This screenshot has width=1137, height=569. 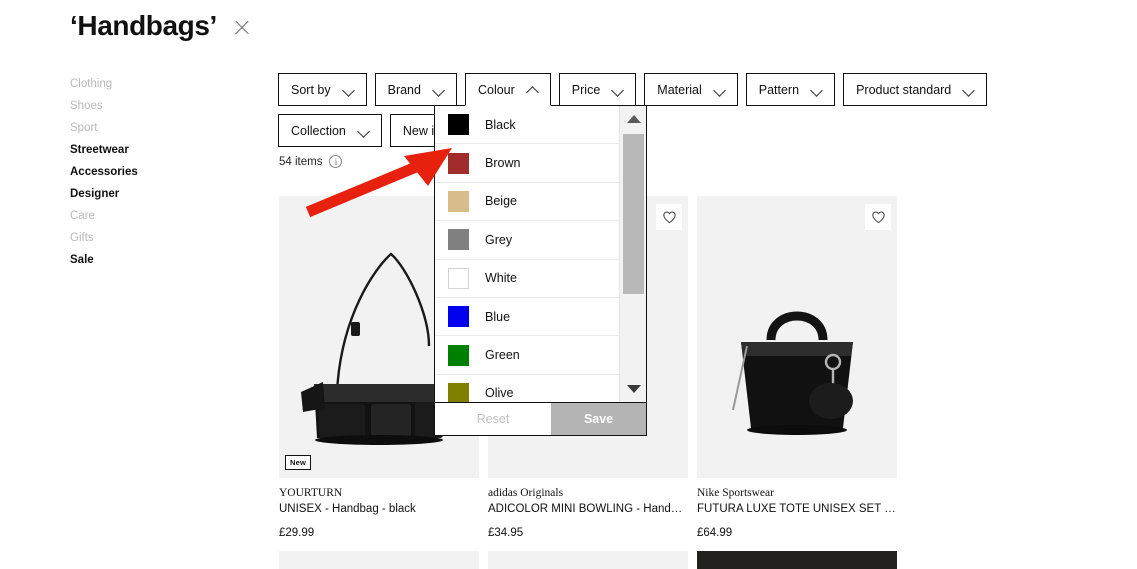 I want to click on product-price: £64.99, so click(x=715, y=533).